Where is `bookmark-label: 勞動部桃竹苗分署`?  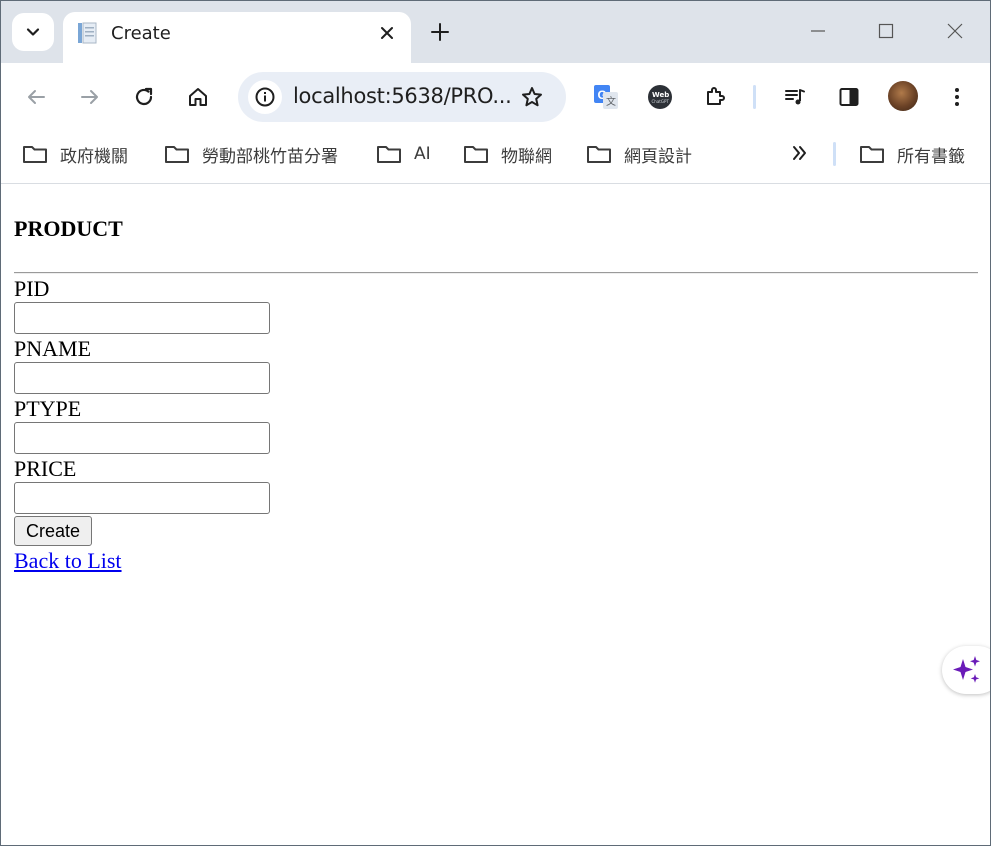 bookmark-label: 勞動部桃竹苗分署 is located at coordinates (270, 156).